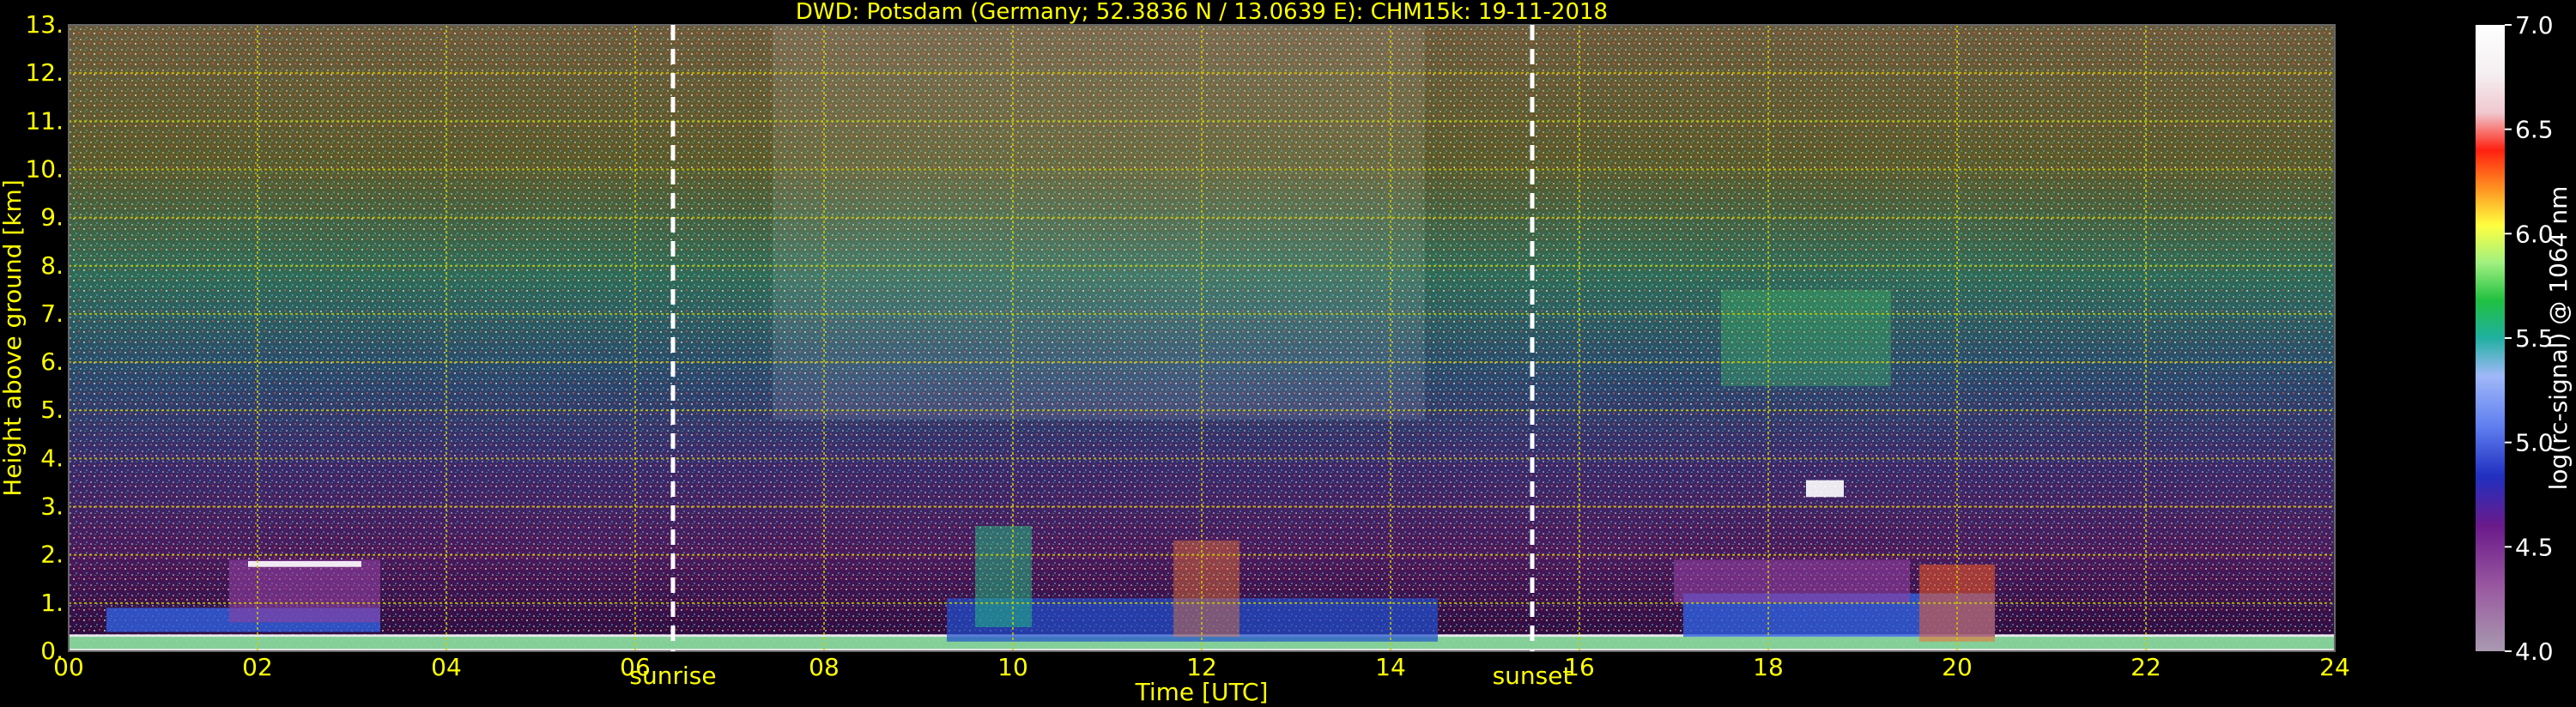 Image resolution: width=2576 pixels, height=707 pixels. Describe the element at coordinates (1768, 667) in the screenshot. I see `x-tick-label: 18` at that location.